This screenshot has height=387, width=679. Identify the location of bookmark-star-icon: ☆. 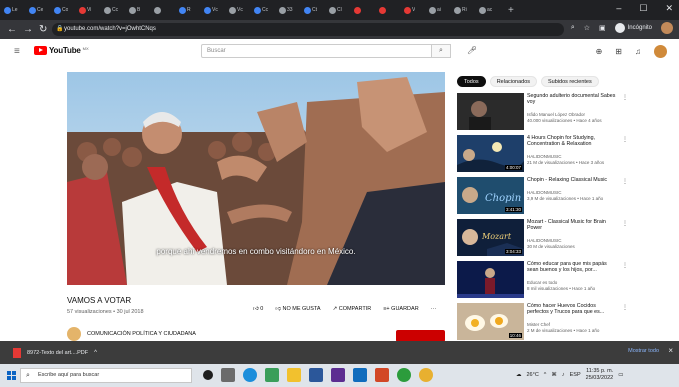
(587, 28).